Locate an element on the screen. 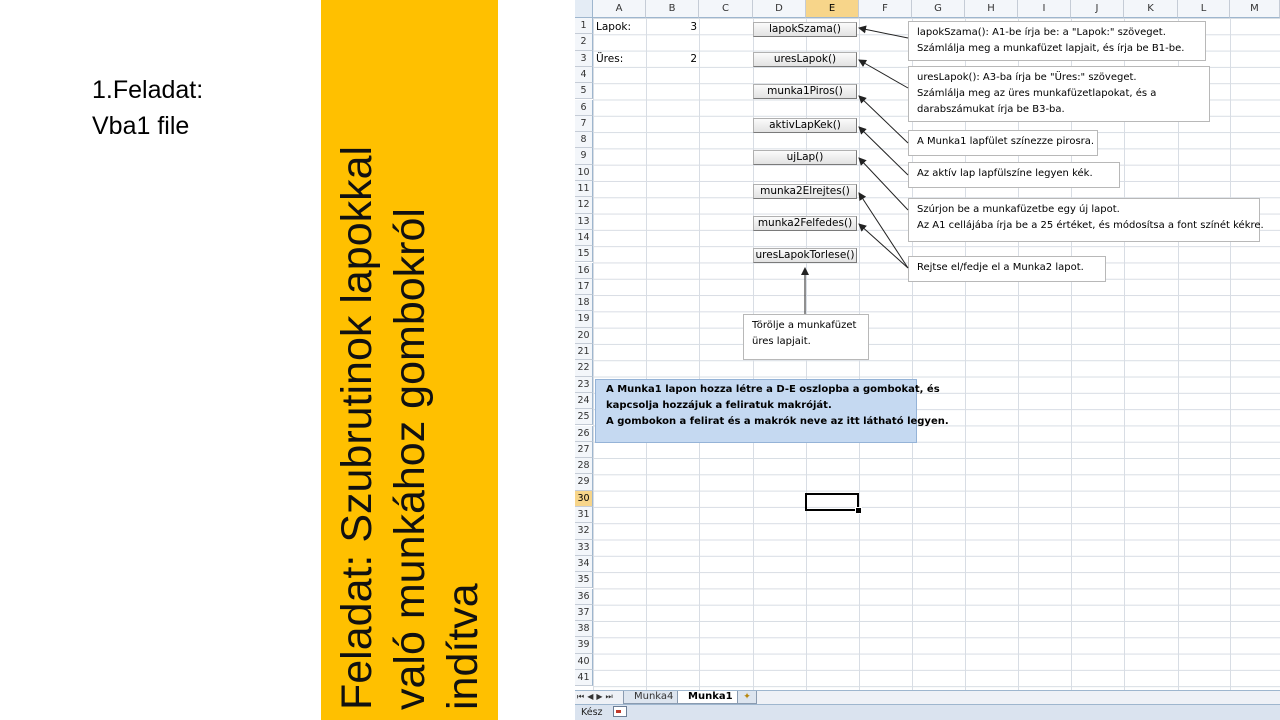 The width and height of the screenshot is (1280, 720). macro-record-icon is located at coordinates (620, 711).